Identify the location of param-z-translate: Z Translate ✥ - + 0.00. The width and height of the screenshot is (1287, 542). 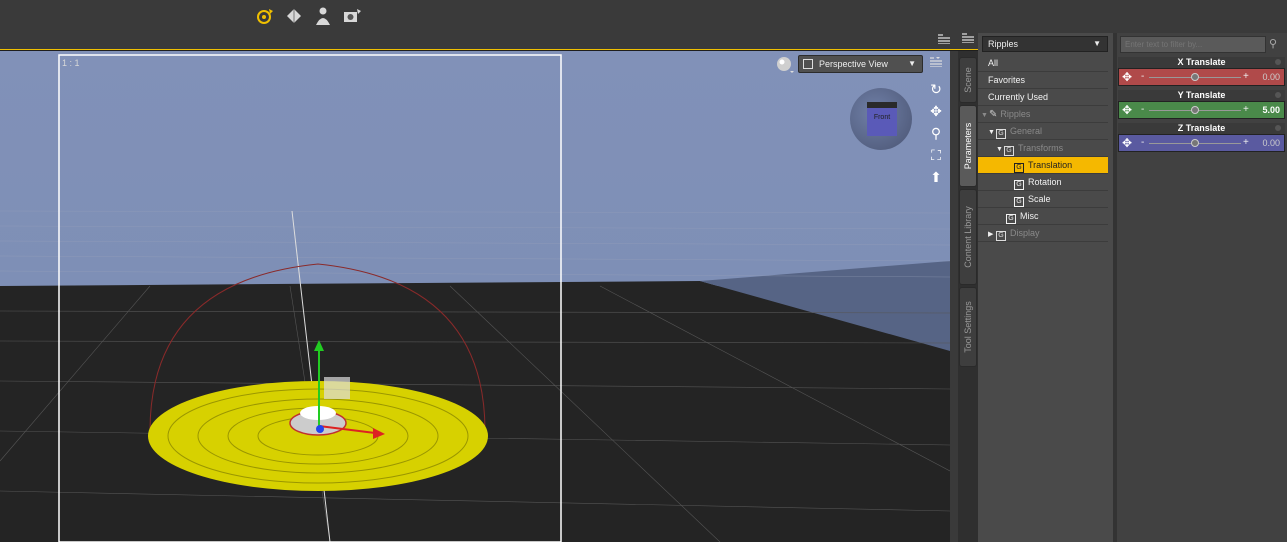
(1201, 138).